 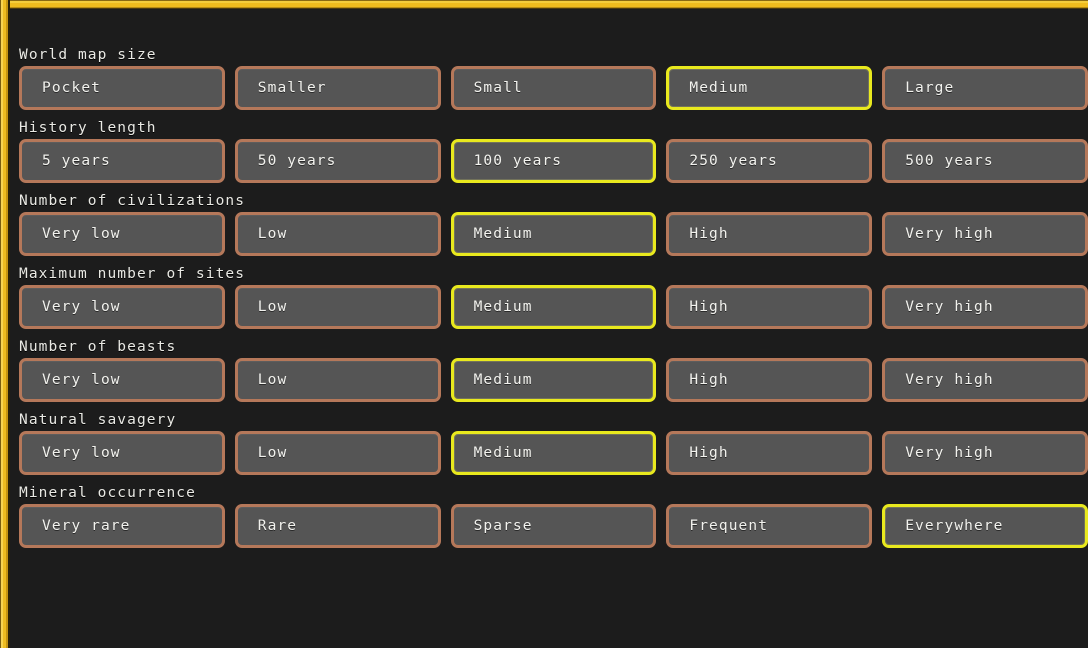 I want to click on option-button-number-of-civilizations-low: Low, so click(x=337, y=234).